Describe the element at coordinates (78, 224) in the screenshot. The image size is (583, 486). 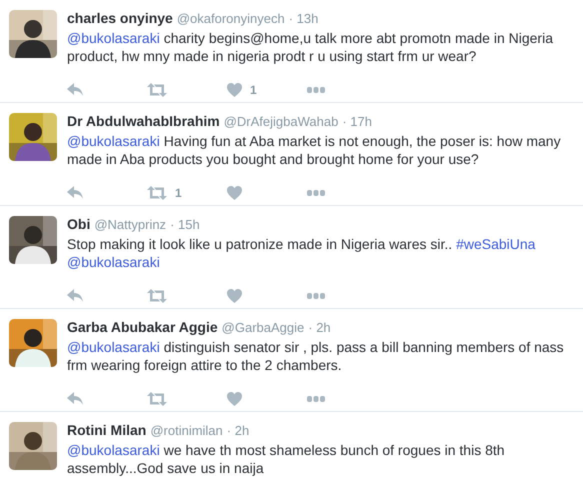
I see `user-name: Obi` at that location.